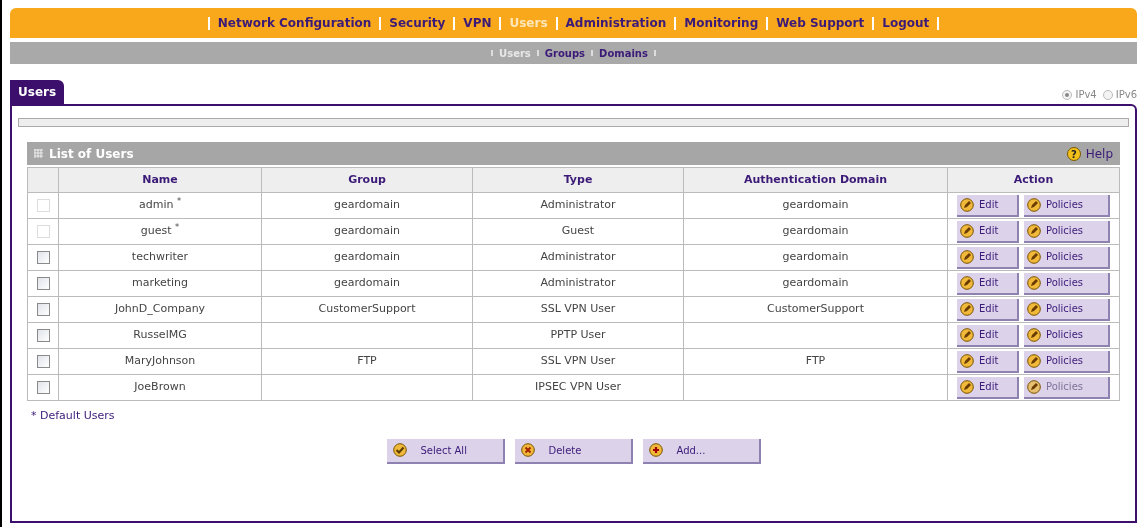  Describe the element at coordinates (160, 283) in the screenshot. I see `table-cell: marketing` at that location.